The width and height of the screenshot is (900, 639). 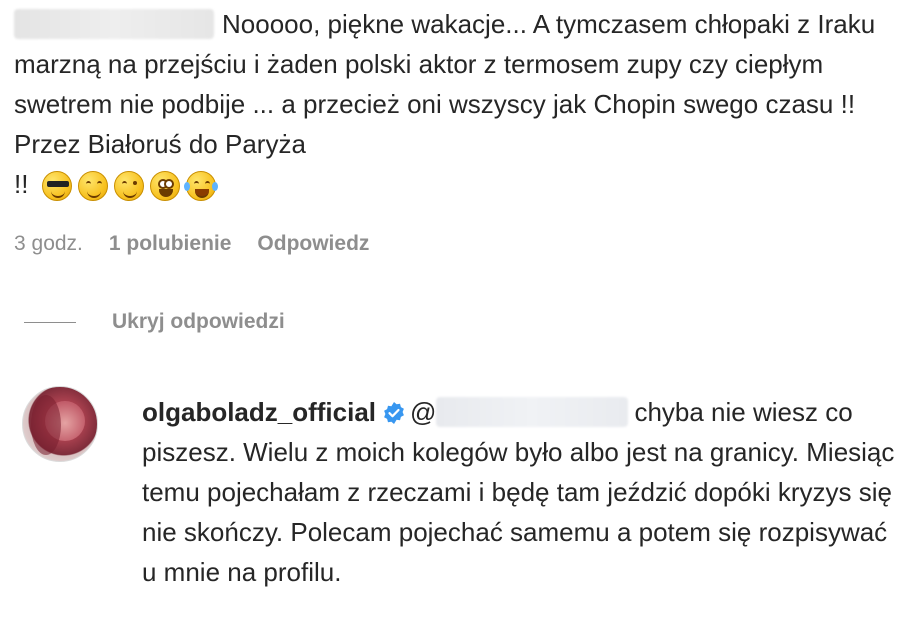 I want to click on winking-emoji-icon, so click(x=128, y=186).